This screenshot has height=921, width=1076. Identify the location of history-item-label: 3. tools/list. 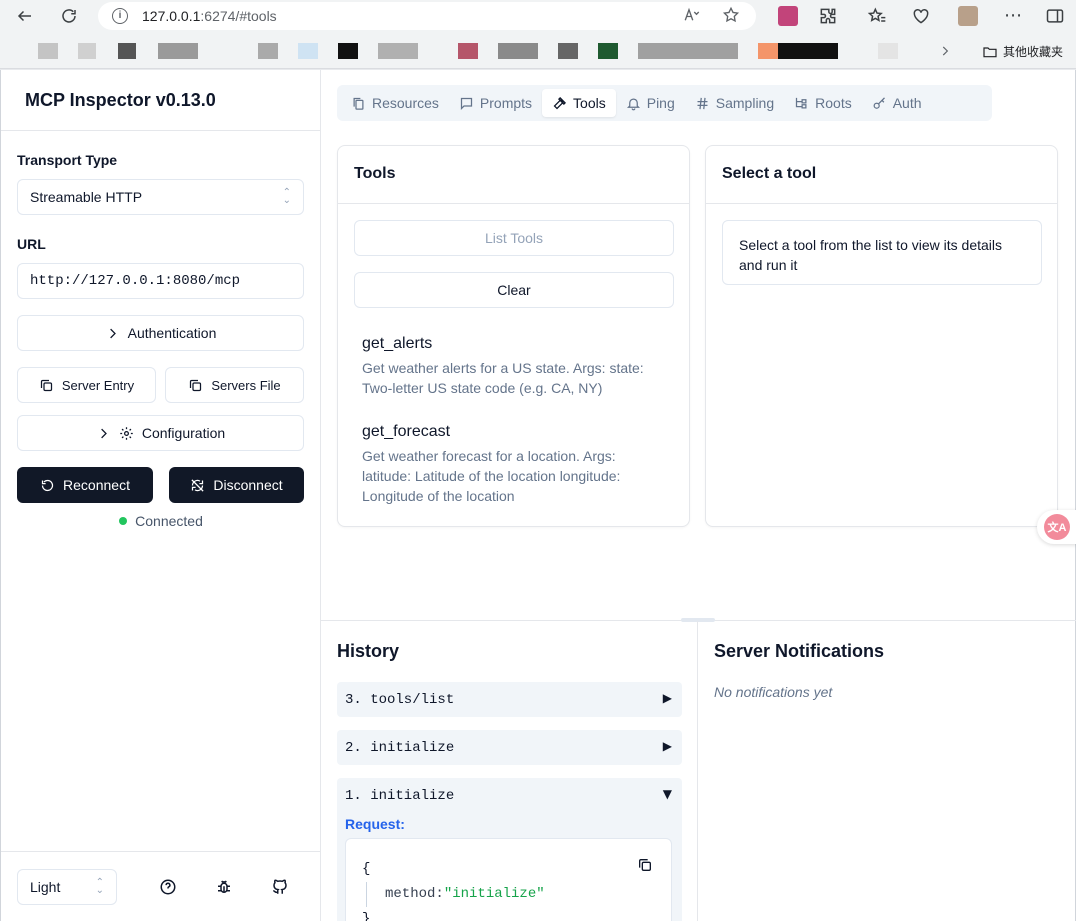
(400, 700).